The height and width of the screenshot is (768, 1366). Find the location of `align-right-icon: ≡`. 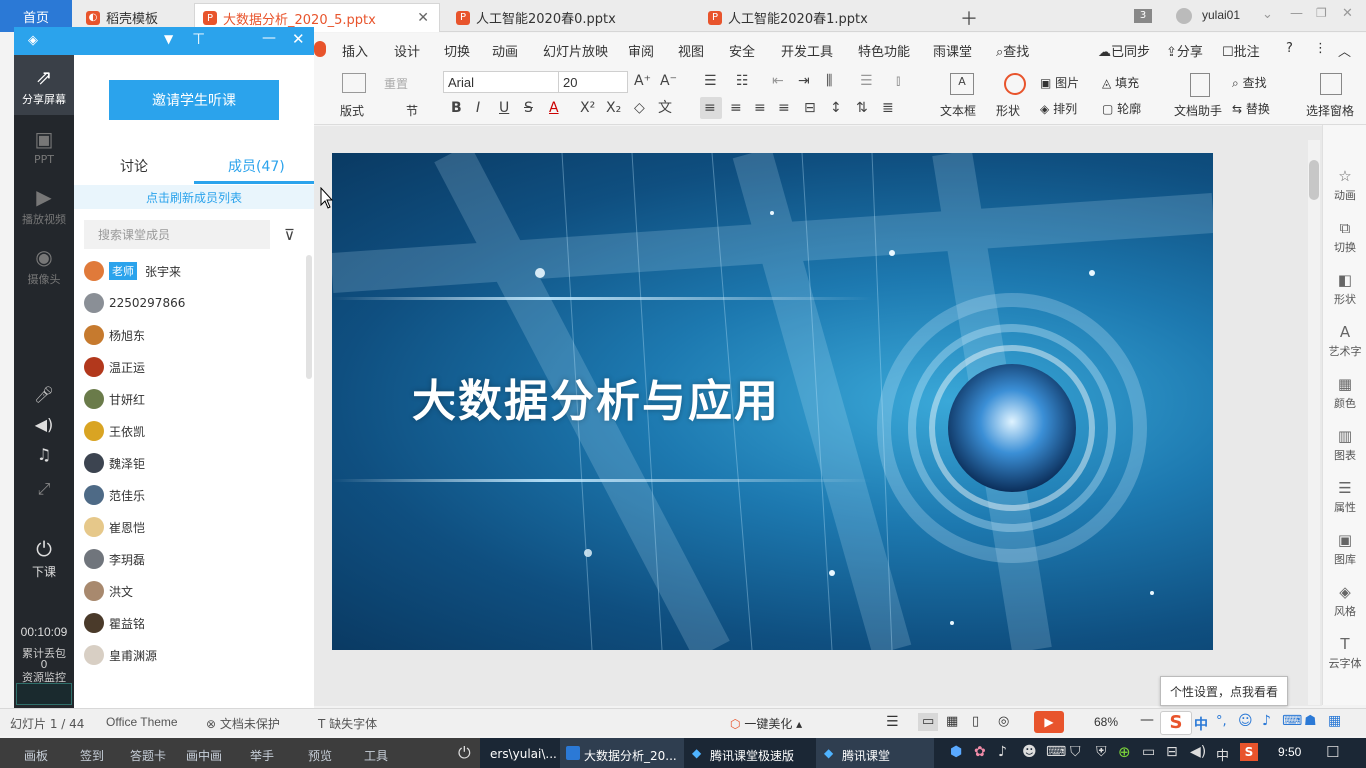

align-right-icon: ≡ is located at coordinates (760, 108).